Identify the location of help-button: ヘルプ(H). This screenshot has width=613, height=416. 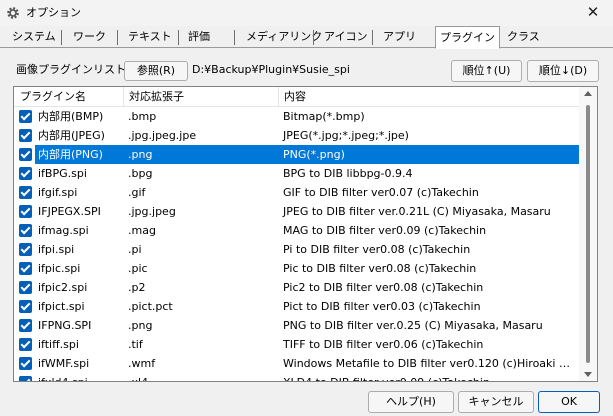
(411, 402).